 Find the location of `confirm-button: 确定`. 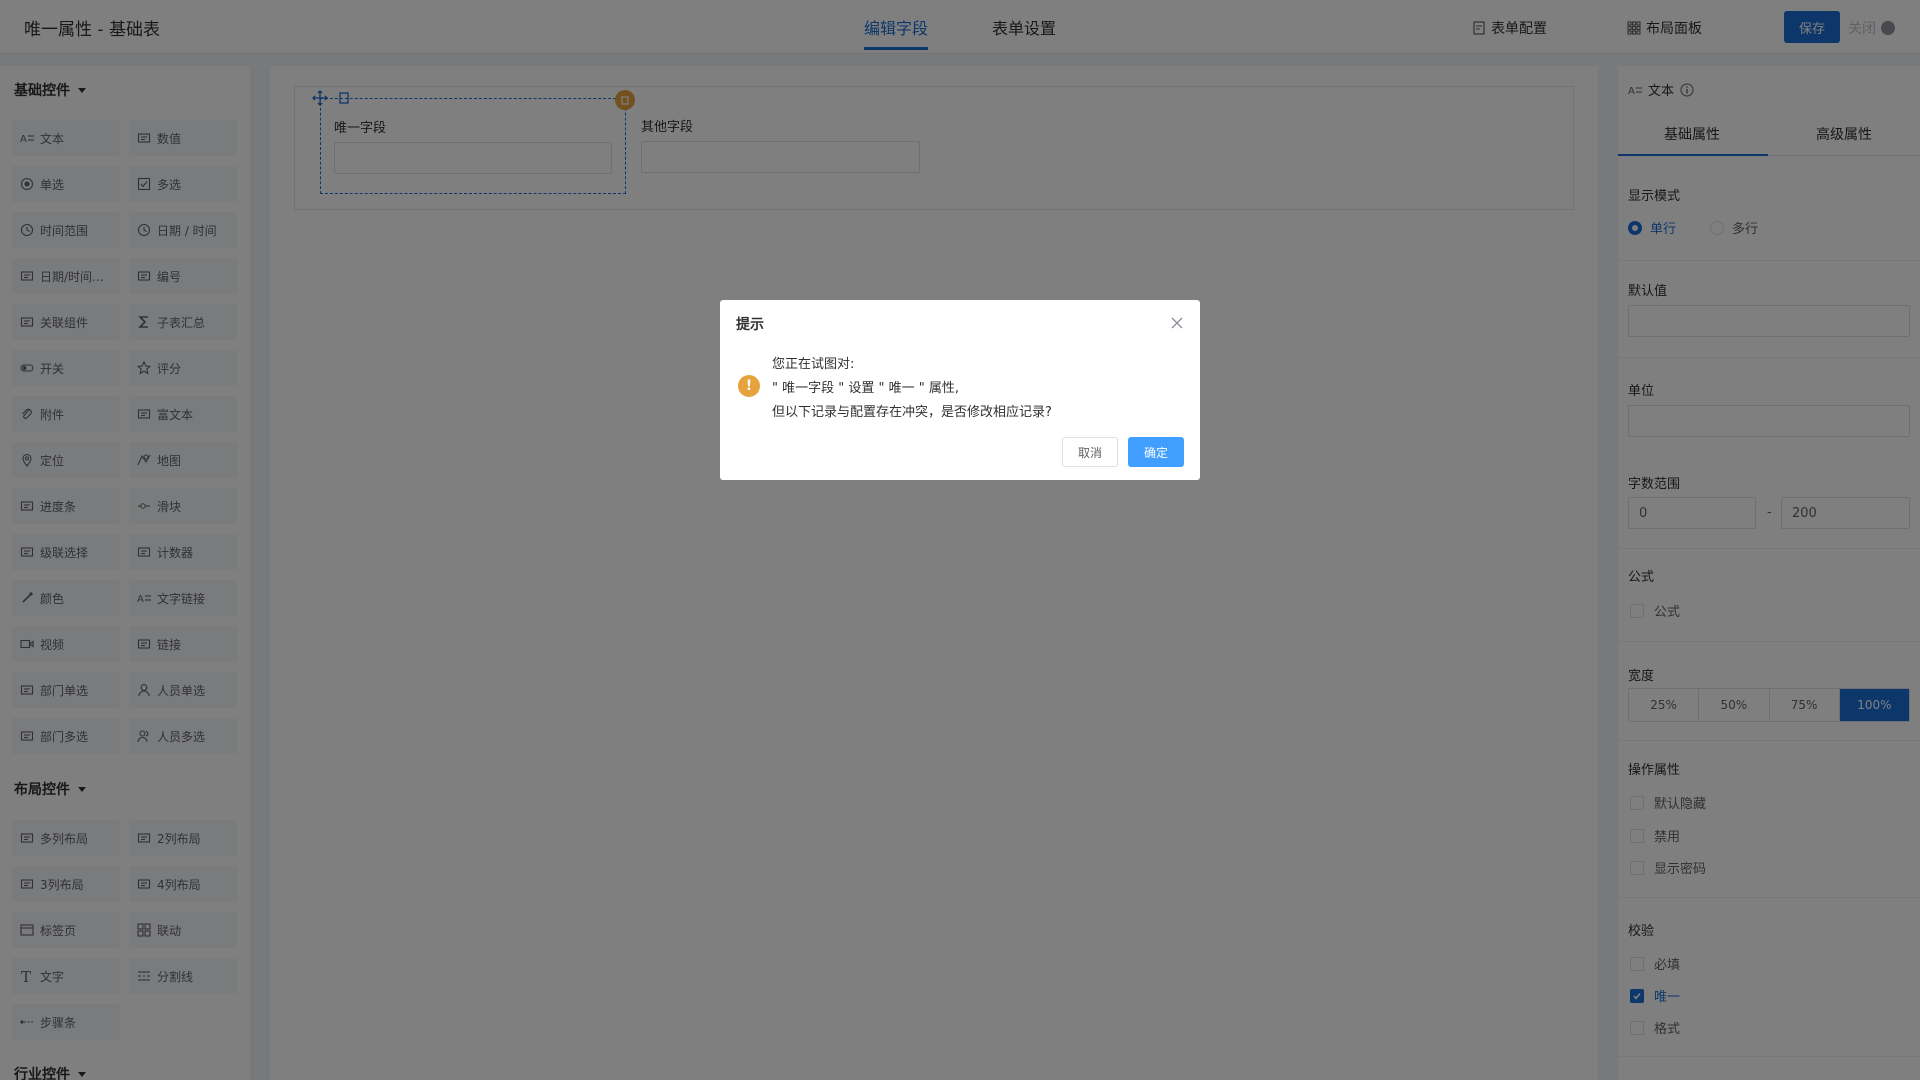

confirm-button: 确定 is located at coordinates (1156, 452).